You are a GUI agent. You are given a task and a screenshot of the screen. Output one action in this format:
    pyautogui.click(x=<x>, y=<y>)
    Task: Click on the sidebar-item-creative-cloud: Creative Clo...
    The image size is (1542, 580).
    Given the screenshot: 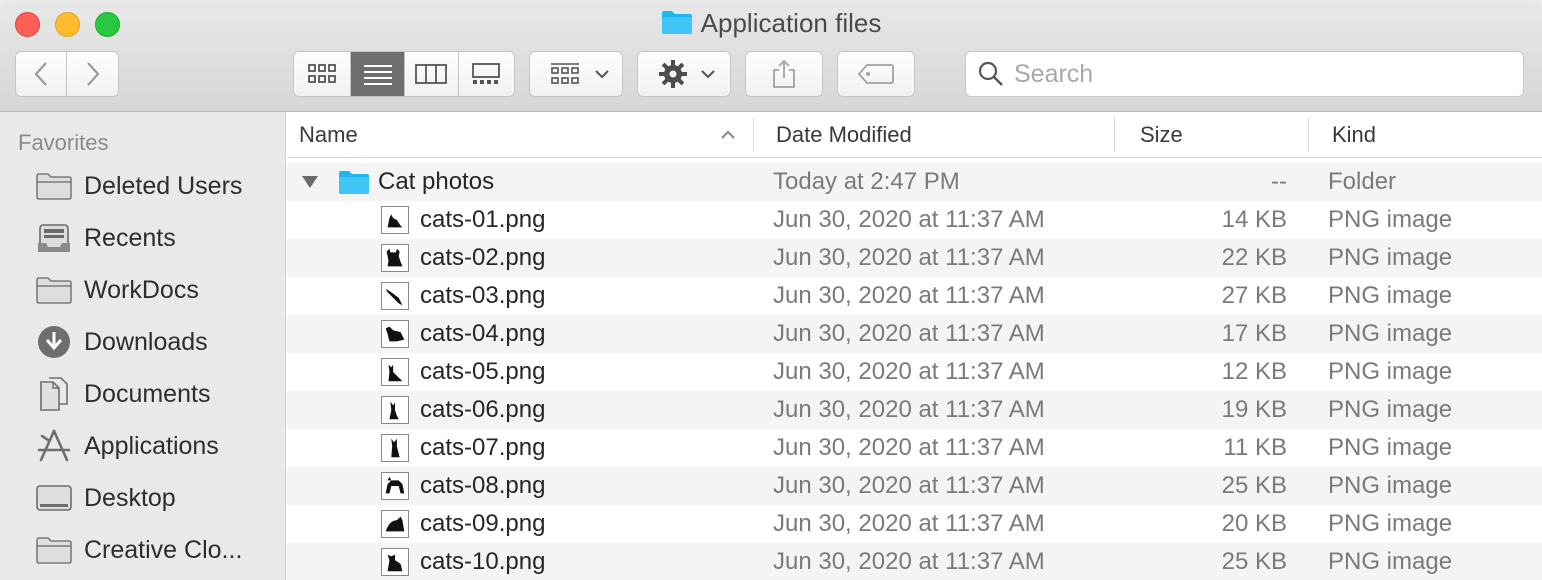 What is the action you would take?
    pyautogui.click(x=143, y=550)
    